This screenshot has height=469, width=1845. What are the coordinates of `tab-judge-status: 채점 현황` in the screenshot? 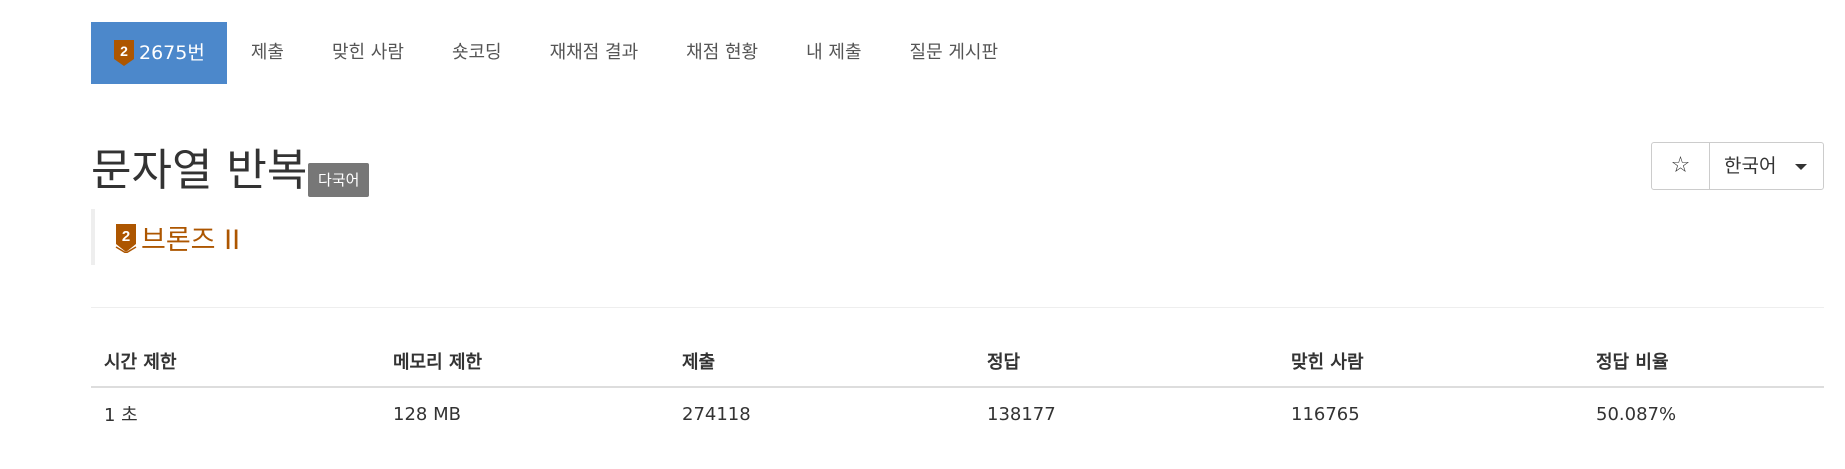 It's located at (722, 53).